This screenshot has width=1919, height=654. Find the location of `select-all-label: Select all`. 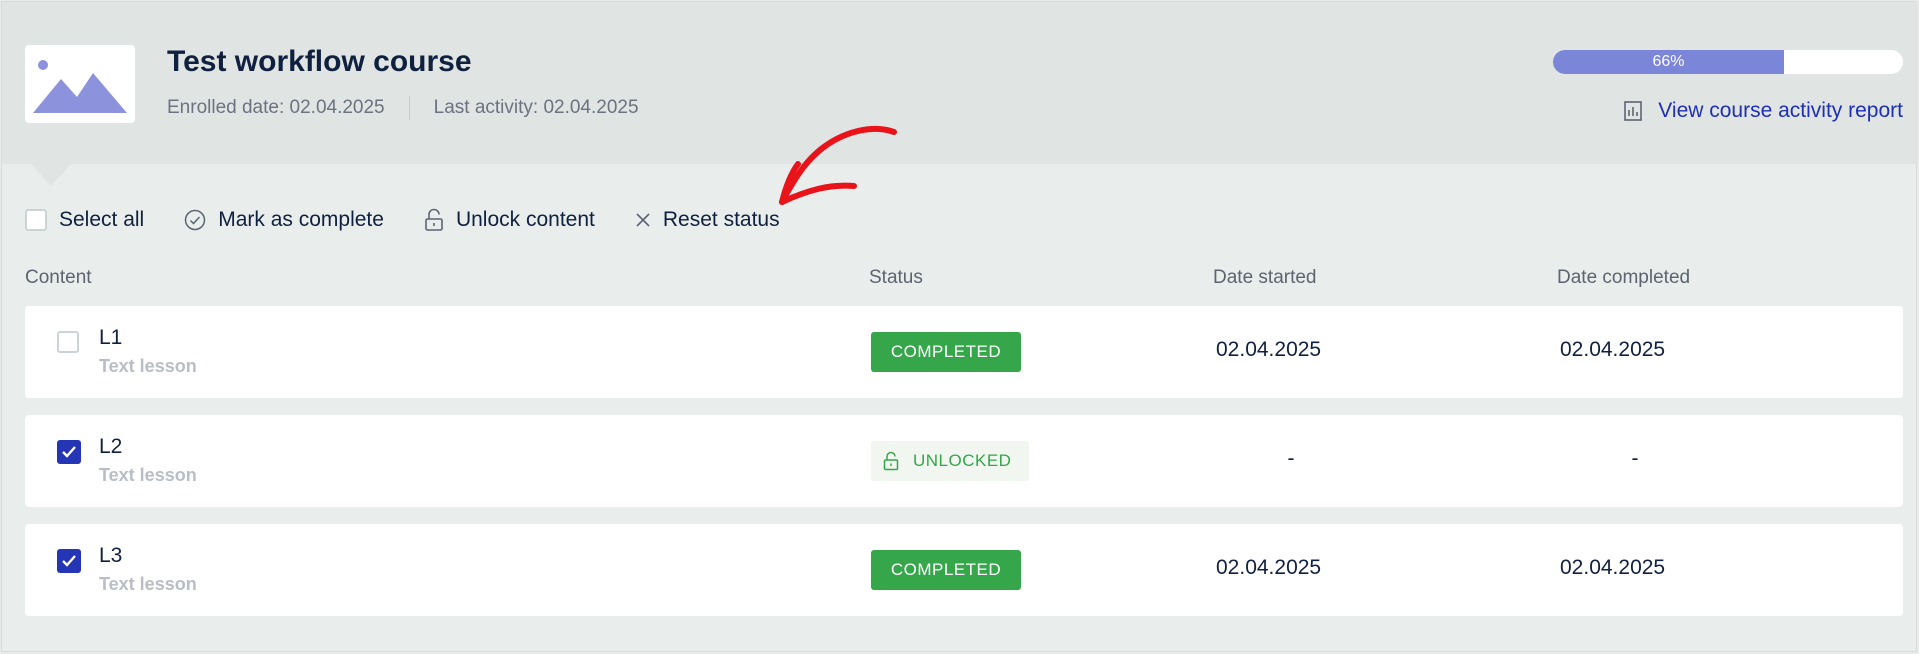

select-all-label: Select all is located at coordinates (102, 219).